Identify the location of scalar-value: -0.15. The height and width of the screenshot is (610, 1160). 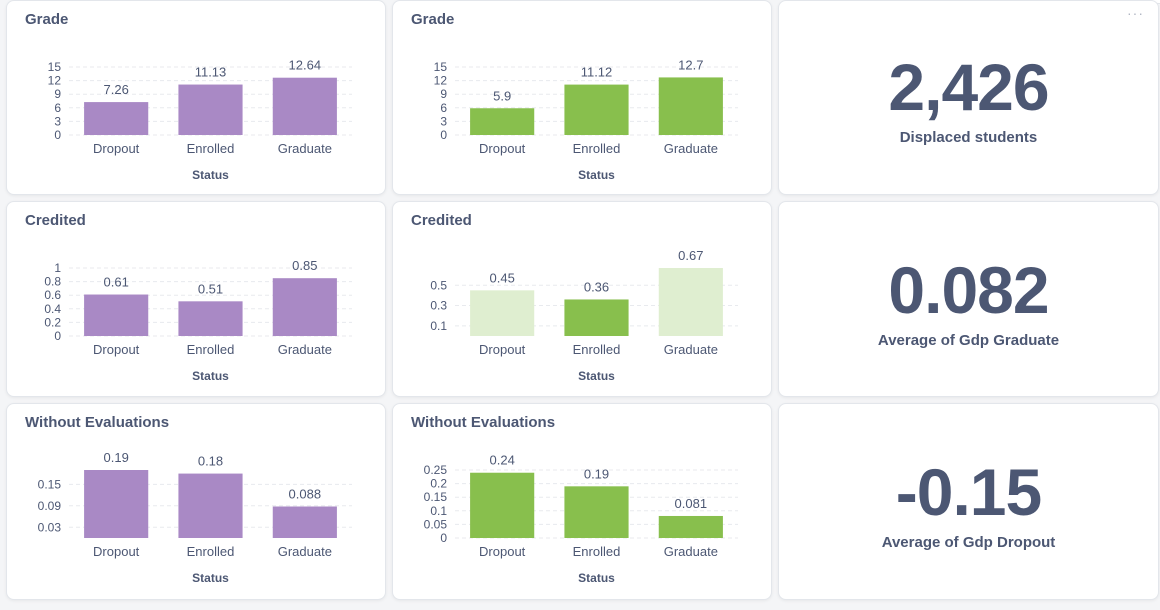
(968, 492).